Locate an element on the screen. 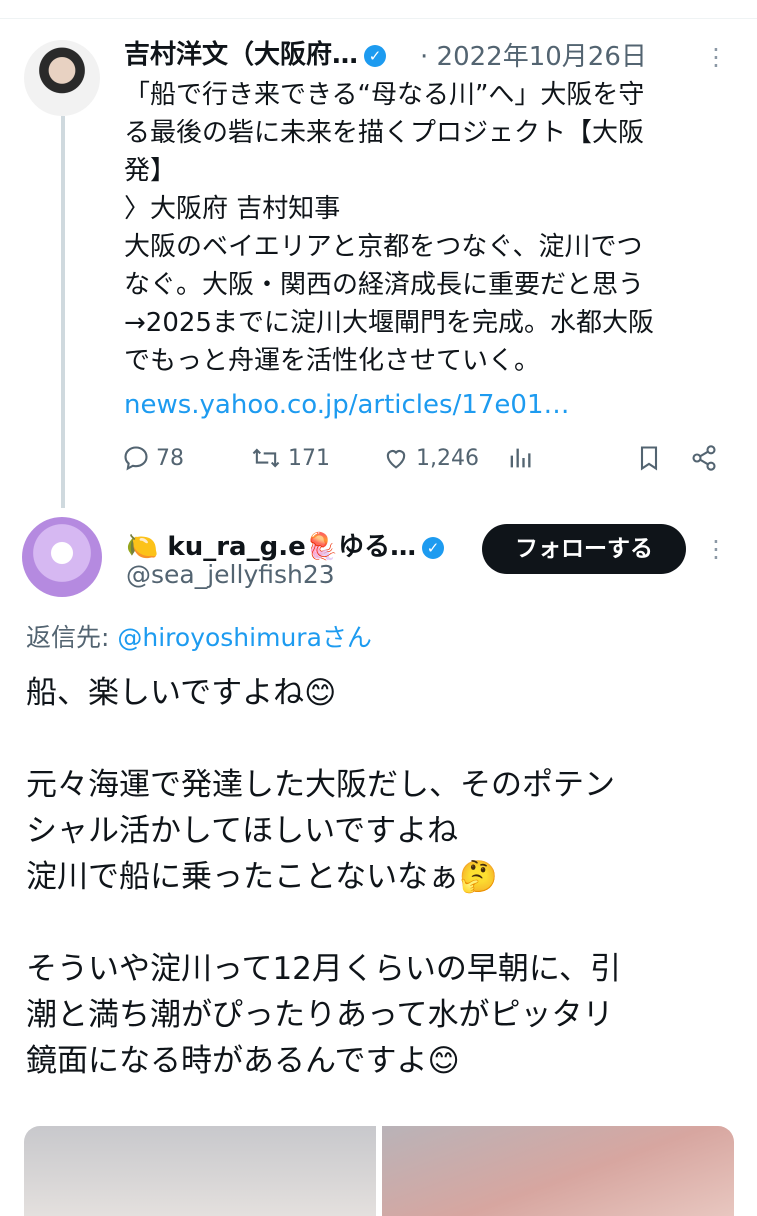 The image size is (757, 1216). bookmark-icon is located at coordinates (649, 458).